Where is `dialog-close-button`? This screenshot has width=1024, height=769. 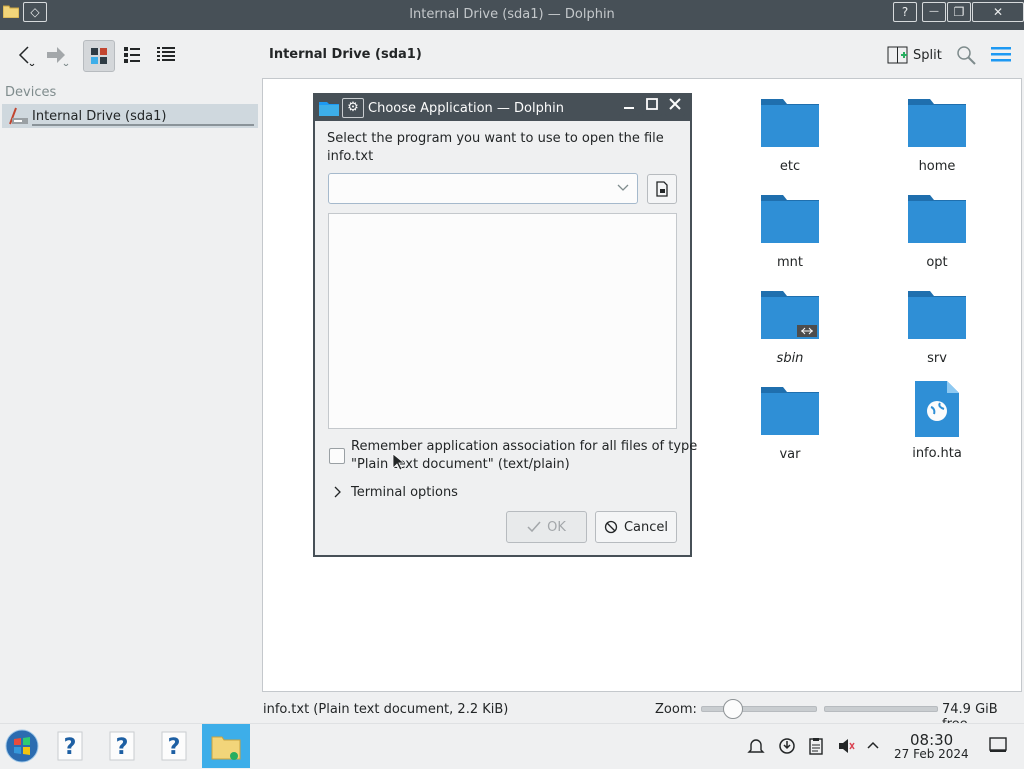 dialog-close-button is located at coordinates (675, 107).